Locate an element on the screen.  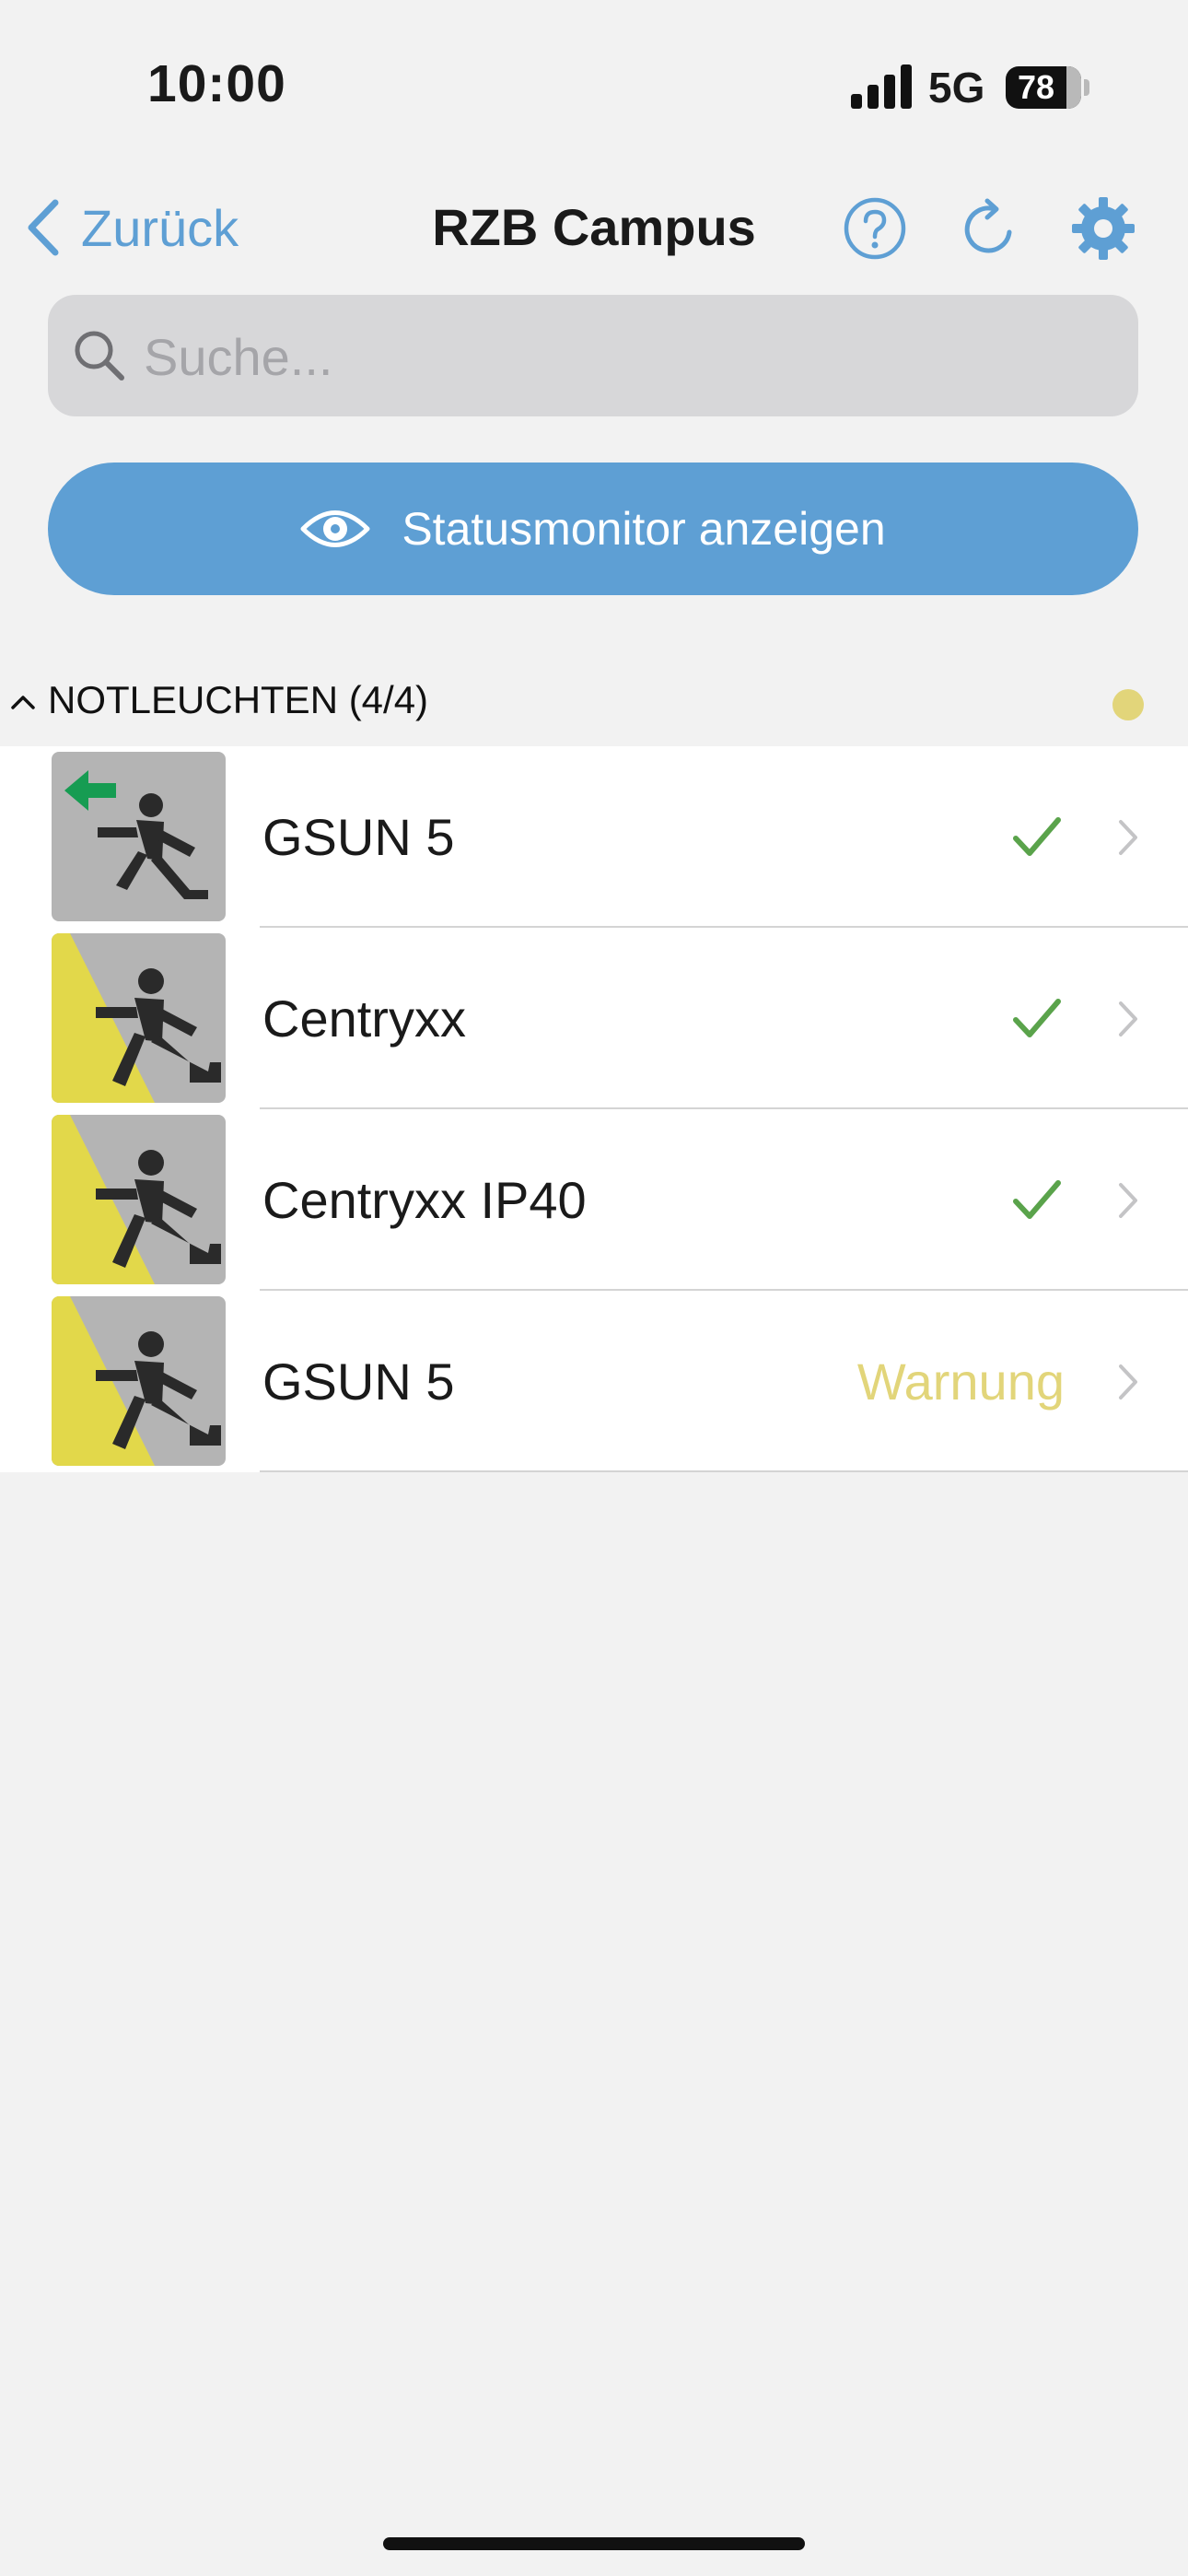
battery-nub is located at coordinates (1086, 87).